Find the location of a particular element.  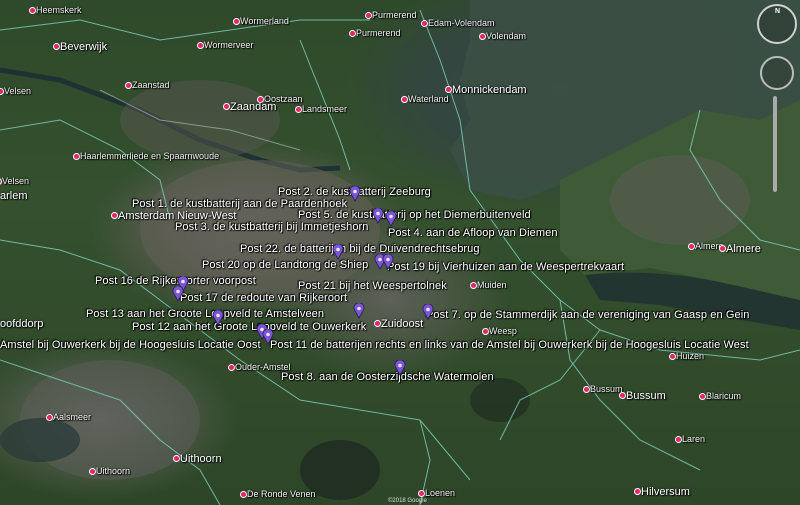

zoom-slider is located at coordinates (775, 144).